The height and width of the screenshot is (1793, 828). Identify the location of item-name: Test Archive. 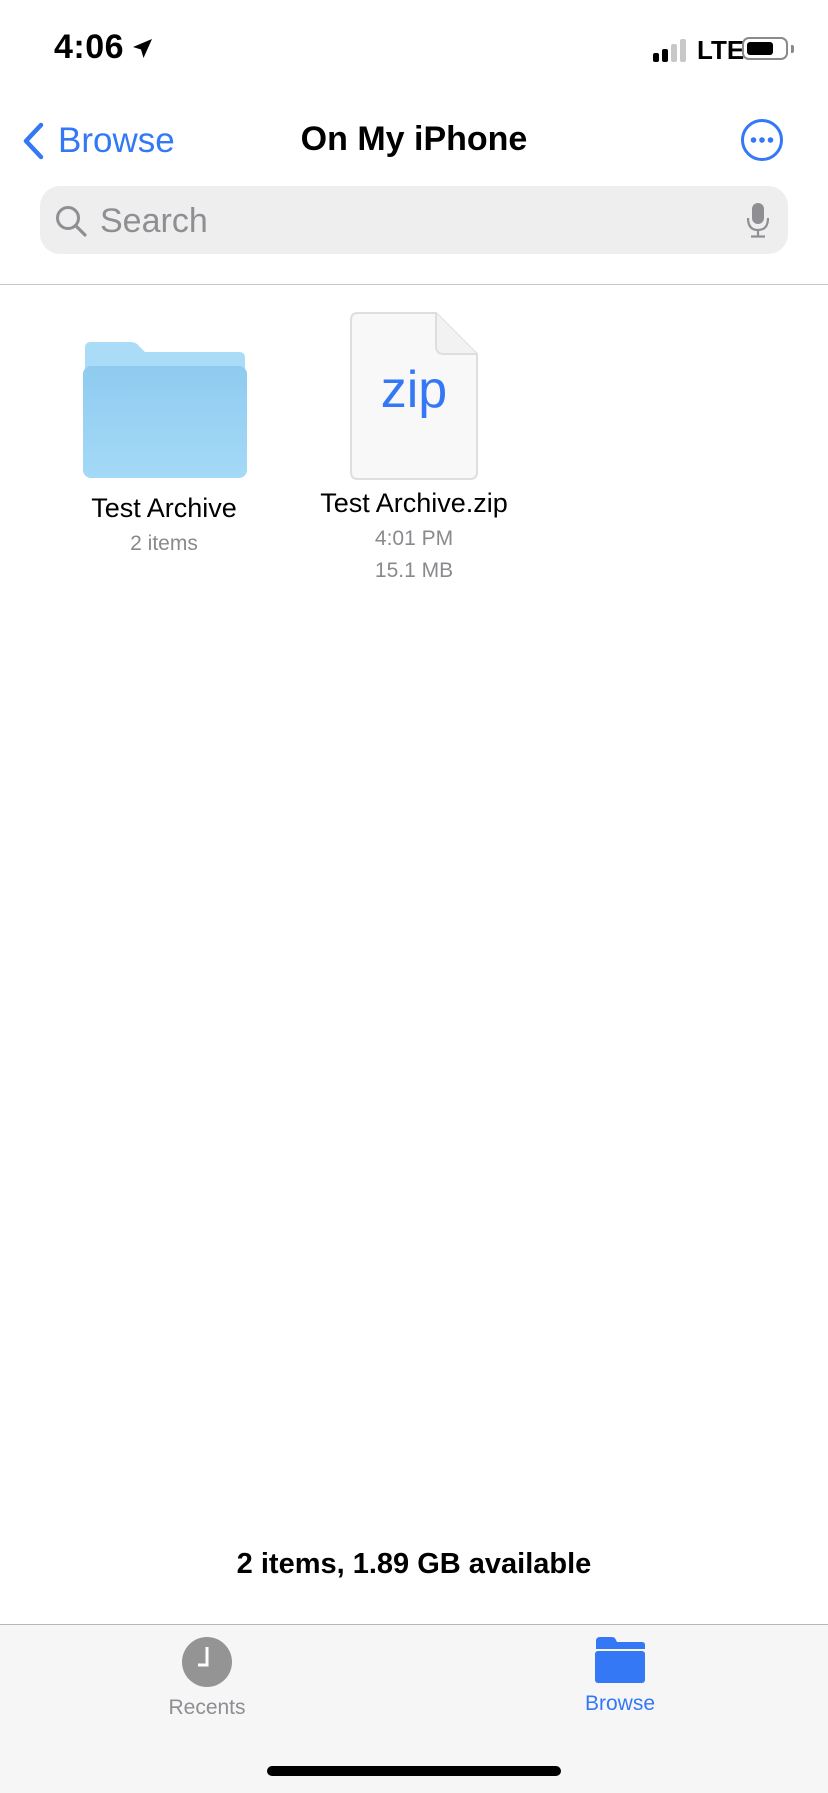
(164, 508).